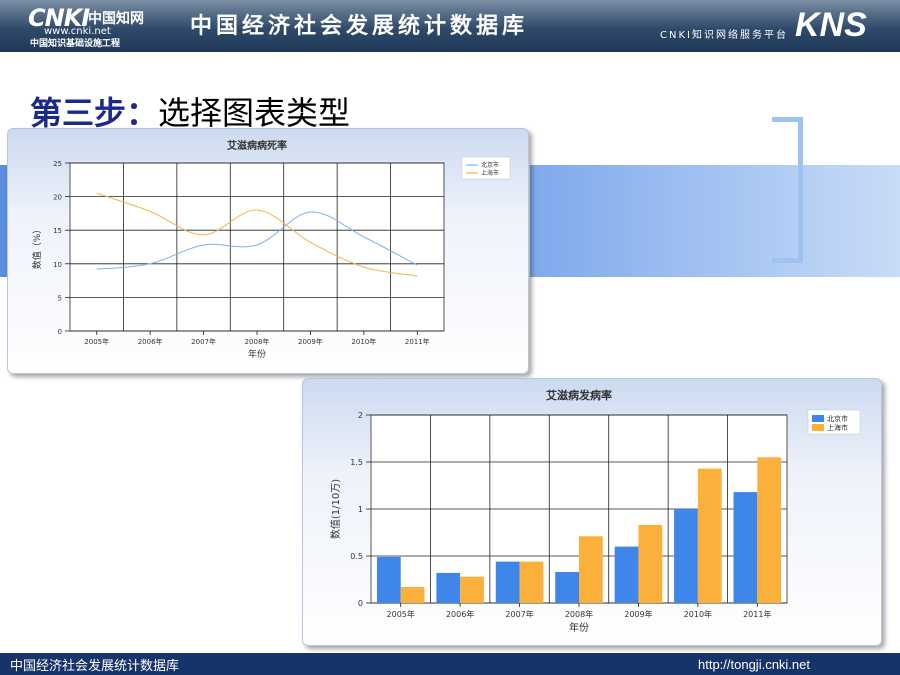  What do you see at coordinates (724, 35) in the screenshot?
I see `platform-label: CNKI知识网络服务平台` at bounding box center [724, 35].